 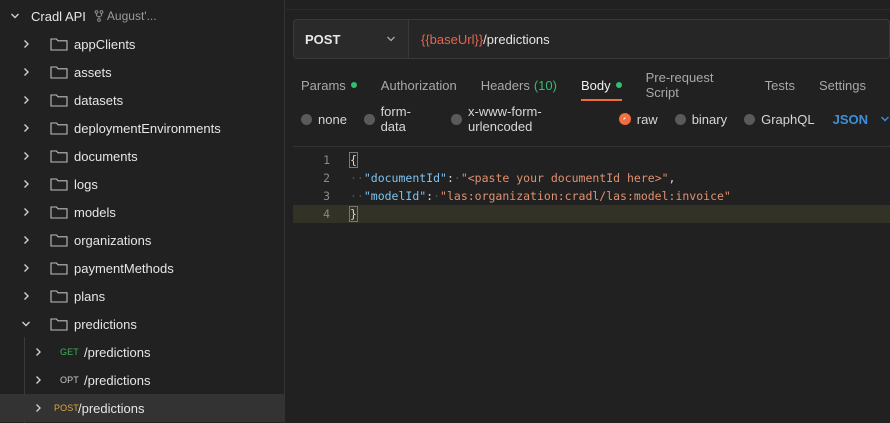 I want to click on tab-settings: Settings, so click(x=842, y=85).